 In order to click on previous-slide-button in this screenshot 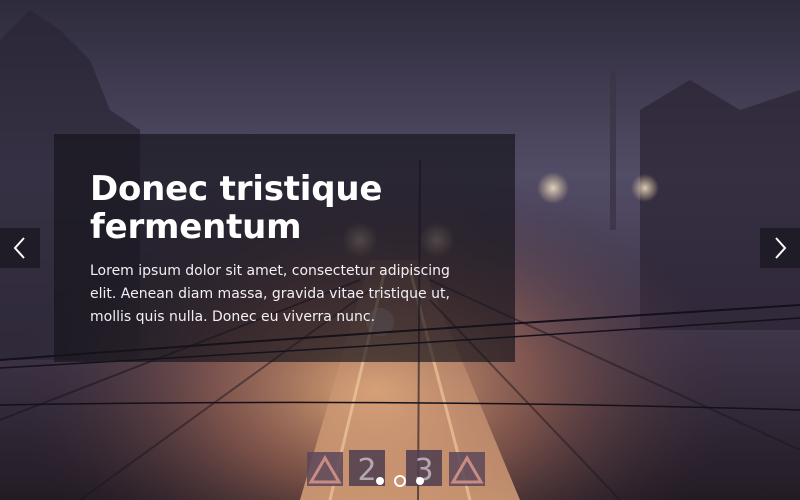, I will do `click(20, 248)`.